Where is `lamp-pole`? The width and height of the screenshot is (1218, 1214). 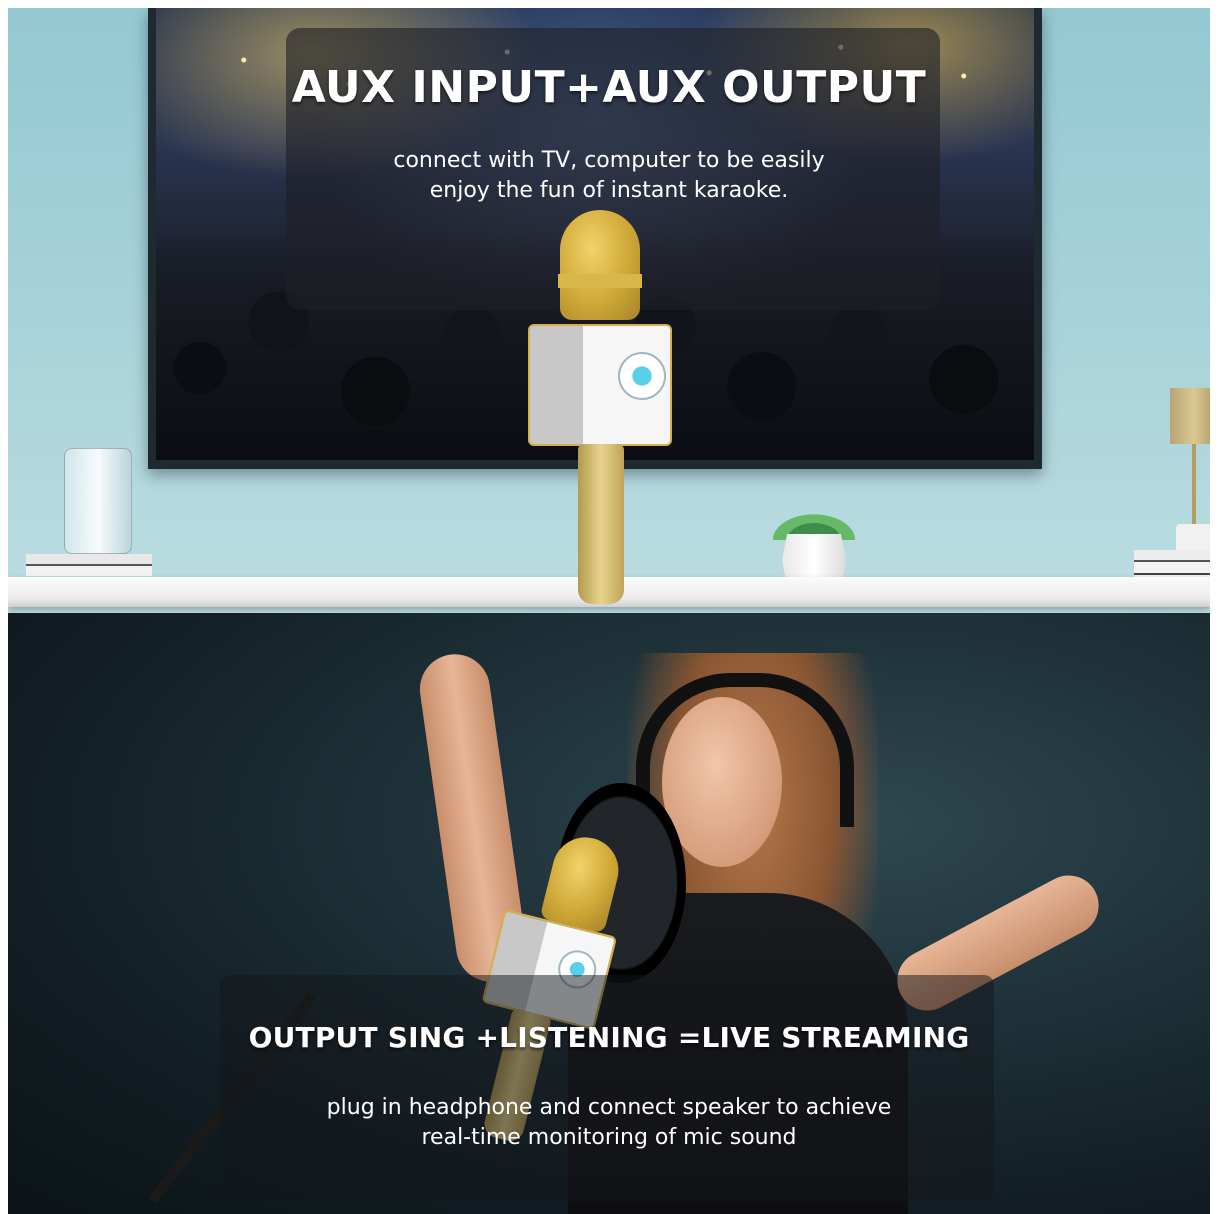
lamp-pole is located at coordinates (1194, 486).